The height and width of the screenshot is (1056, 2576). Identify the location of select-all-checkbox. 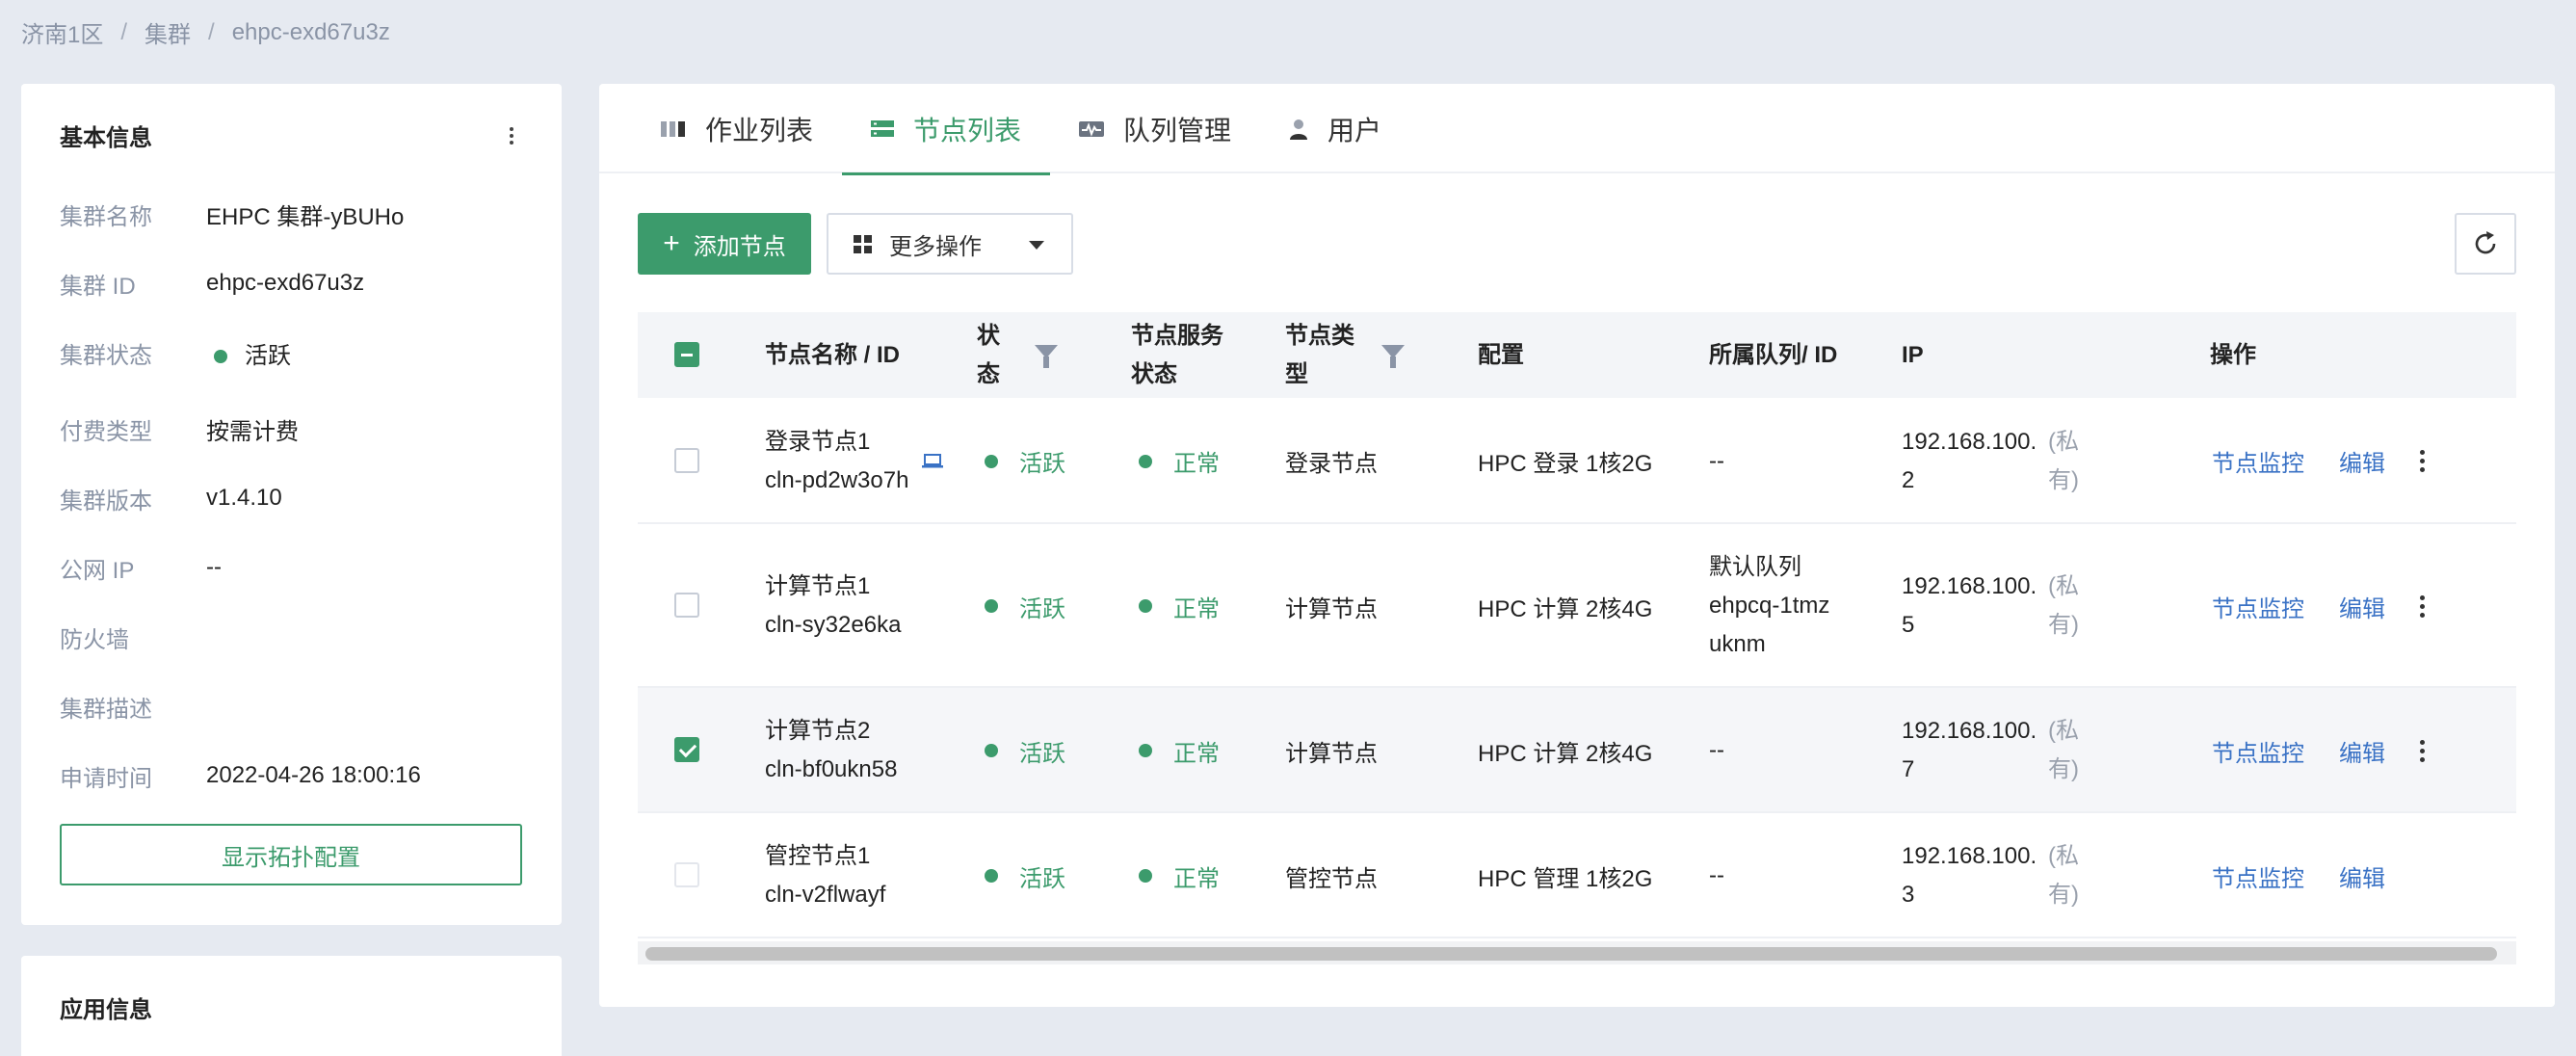
(686, 354).